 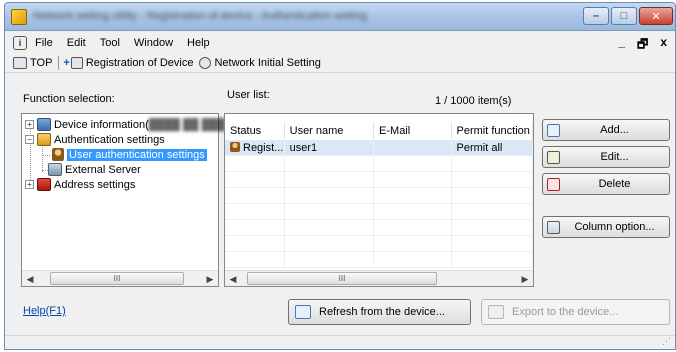 I want to click on menu-tool-label: Tool, so click(x=109, y=43).